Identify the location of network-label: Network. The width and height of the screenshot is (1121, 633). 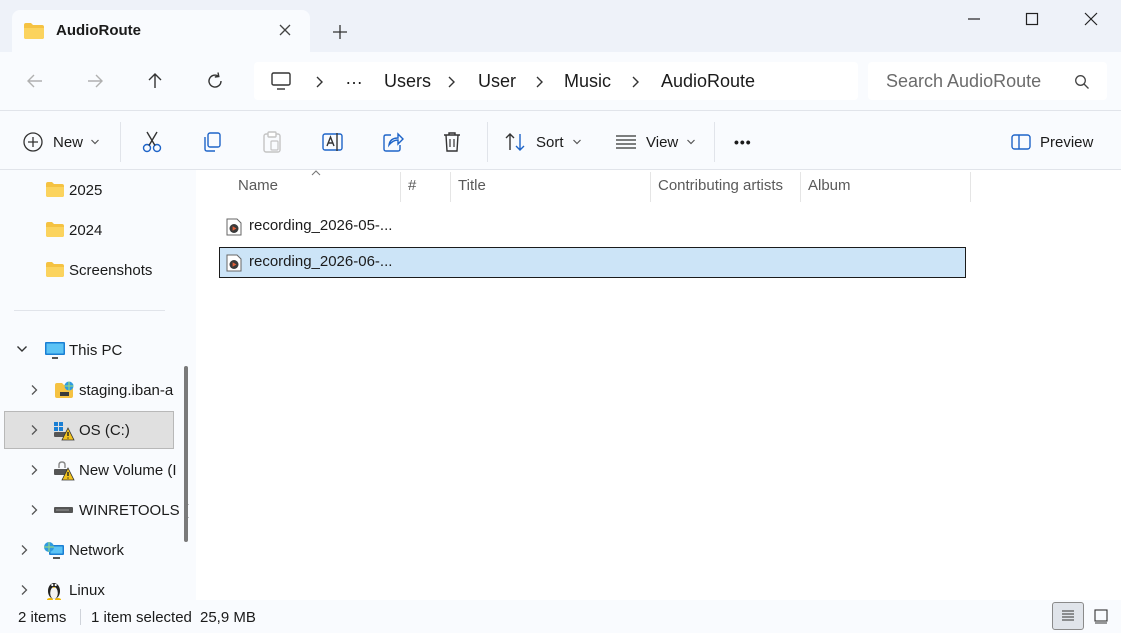
(97, 550).